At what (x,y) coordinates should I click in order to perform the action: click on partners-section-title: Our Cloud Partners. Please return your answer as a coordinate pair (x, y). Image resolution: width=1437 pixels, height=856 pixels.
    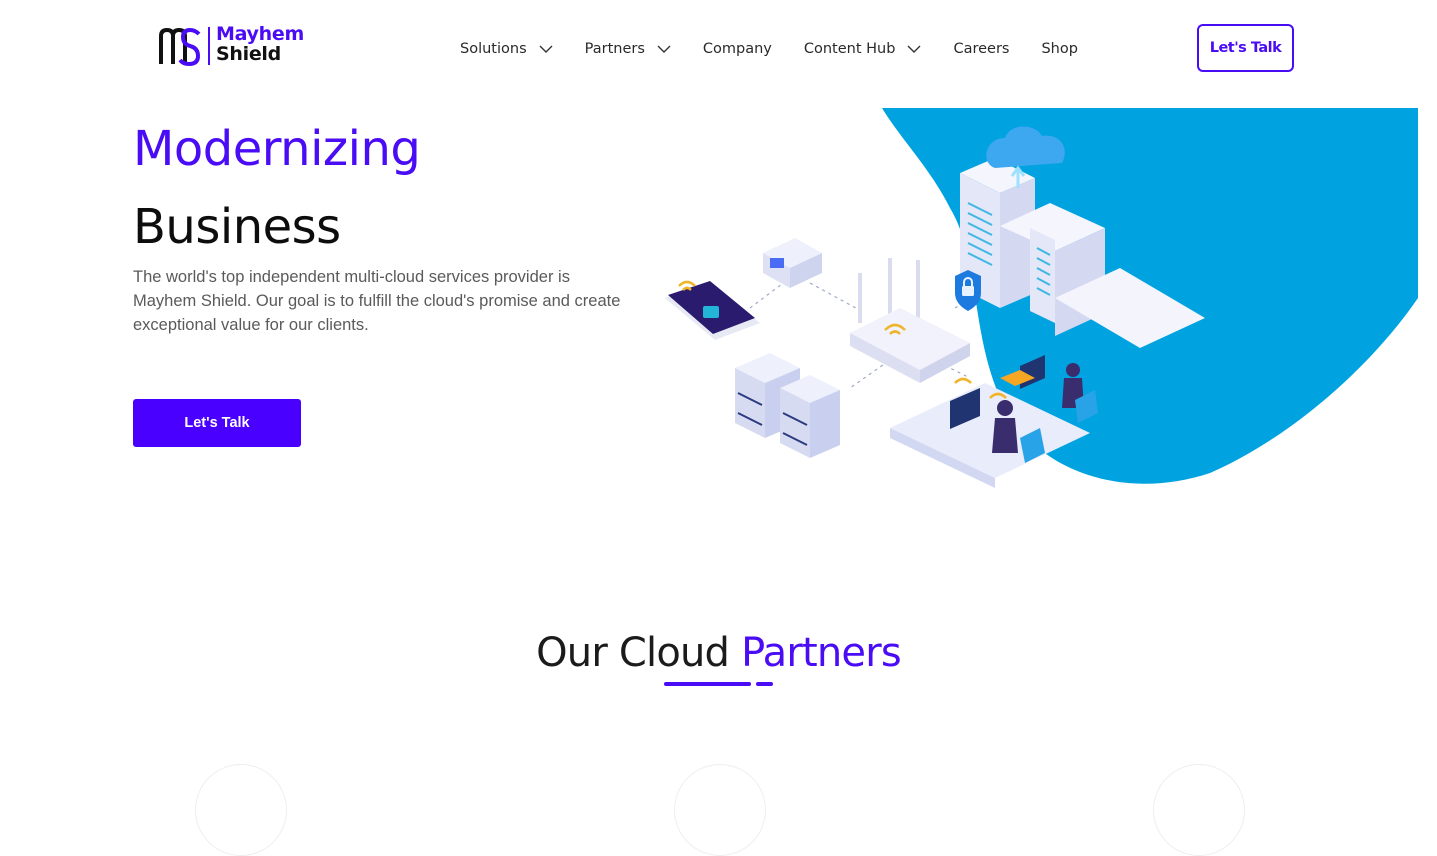
    Looking at the image, I should click on (718, 653).